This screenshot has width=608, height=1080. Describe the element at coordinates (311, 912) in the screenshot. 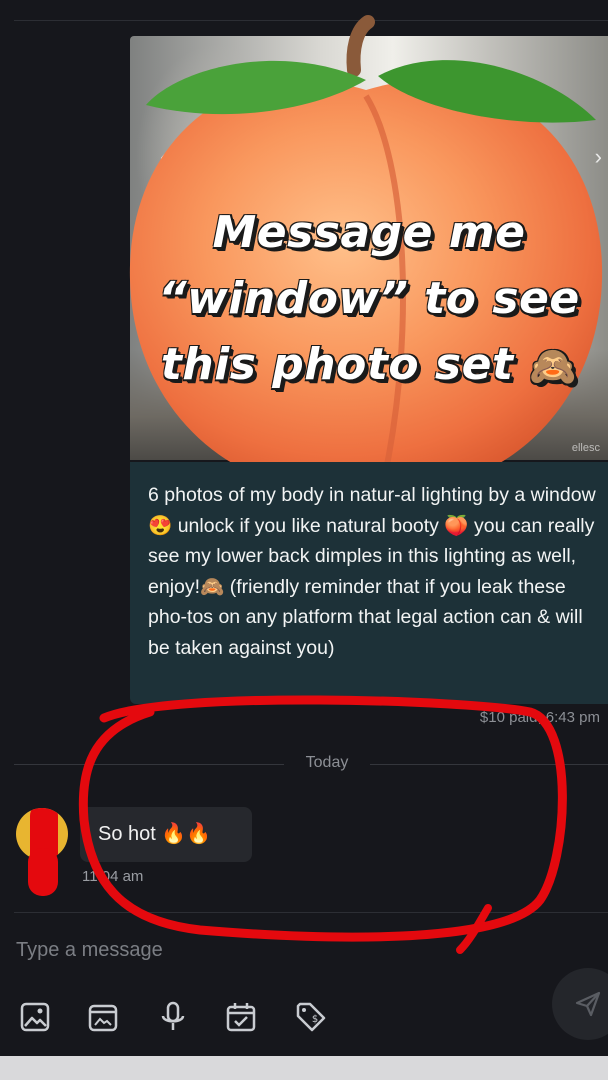

I see `composer-divider` at that location.